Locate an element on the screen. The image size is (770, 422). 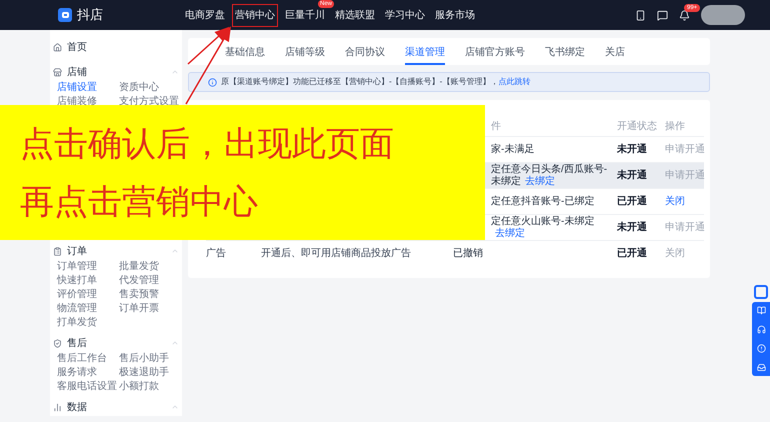
alert-icon is located at coordinates (761, 348).